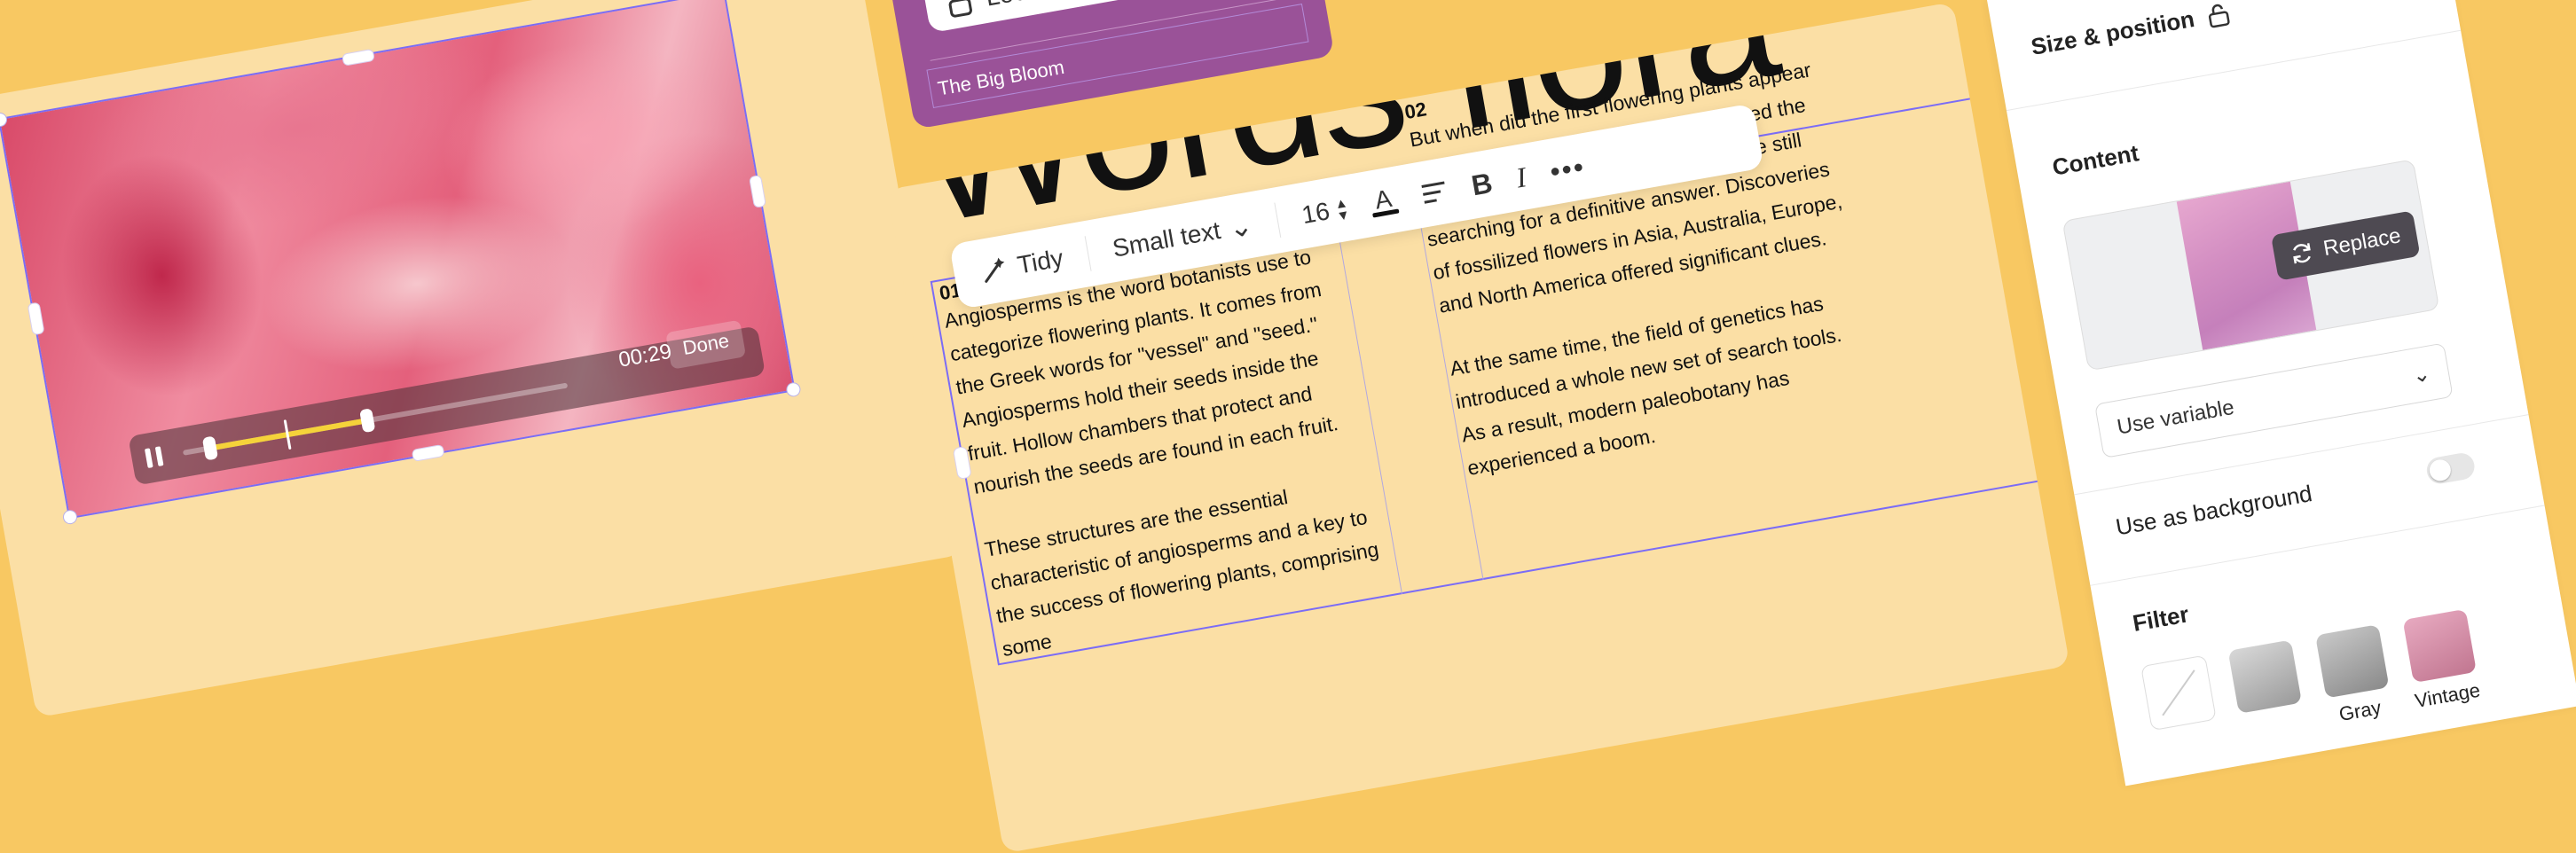 The height and width of the screenshot is (853, 2576). What do you see at coordinates (1315, 214) in the screenshot?
I see `font-size-value: 16` at bounding box center [1315, 214].